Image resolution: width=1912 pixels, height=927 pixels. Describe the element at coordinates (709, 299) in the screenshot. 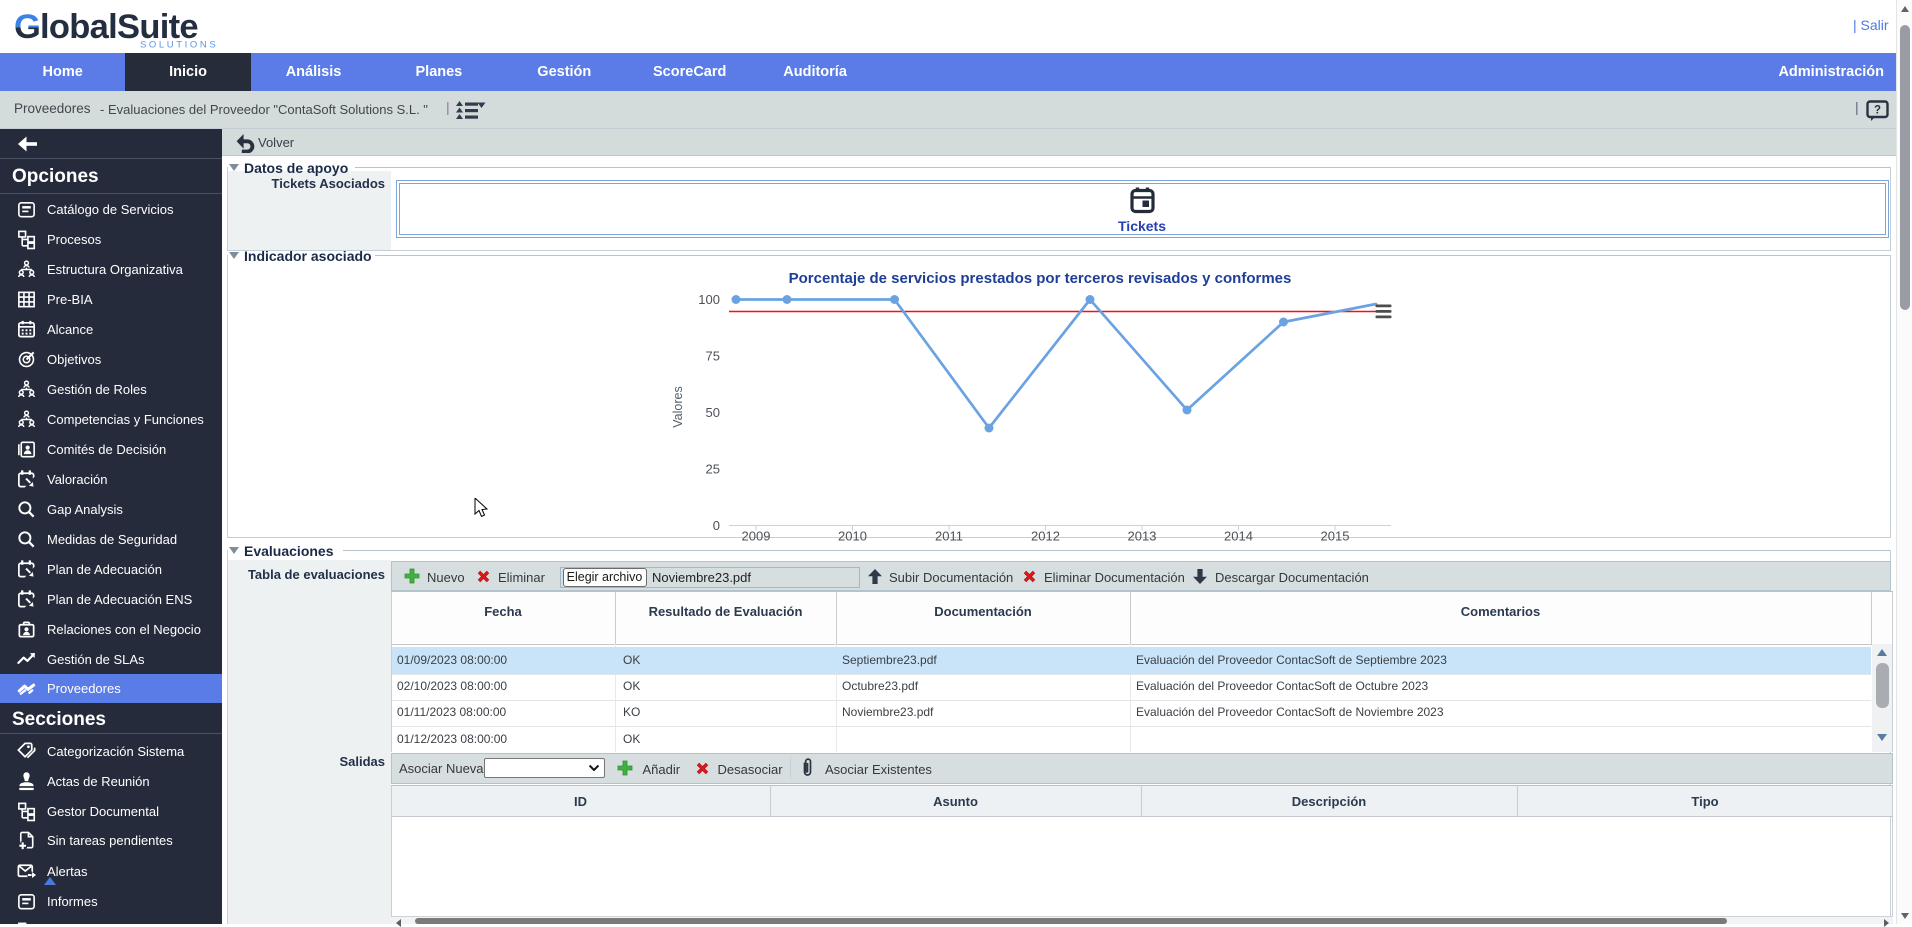

I see `svg-text: 100` at that location.